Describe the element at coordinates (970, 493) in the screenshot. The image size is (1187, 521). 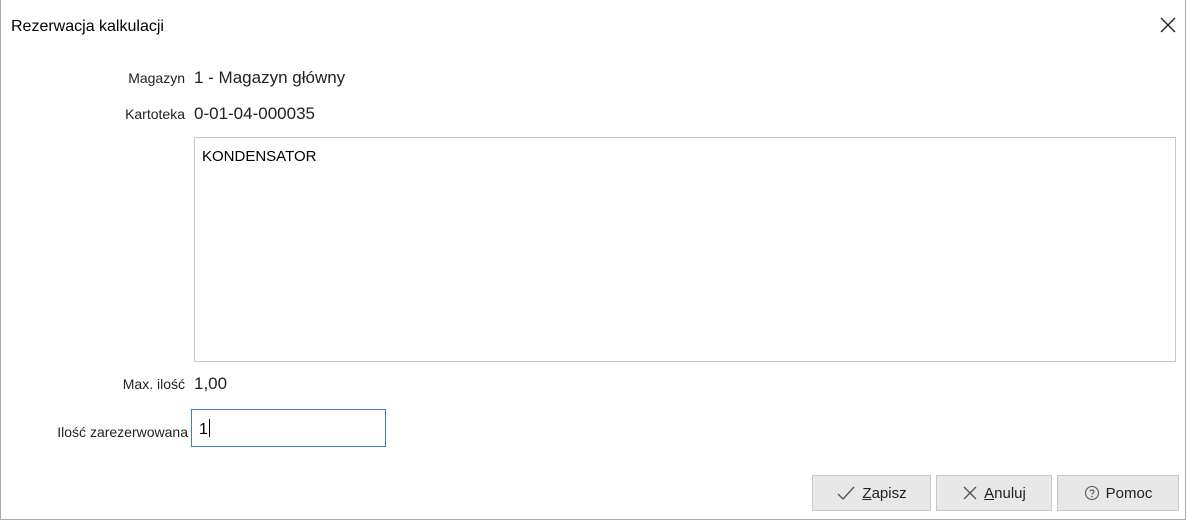
I see `x-icon` at that location.